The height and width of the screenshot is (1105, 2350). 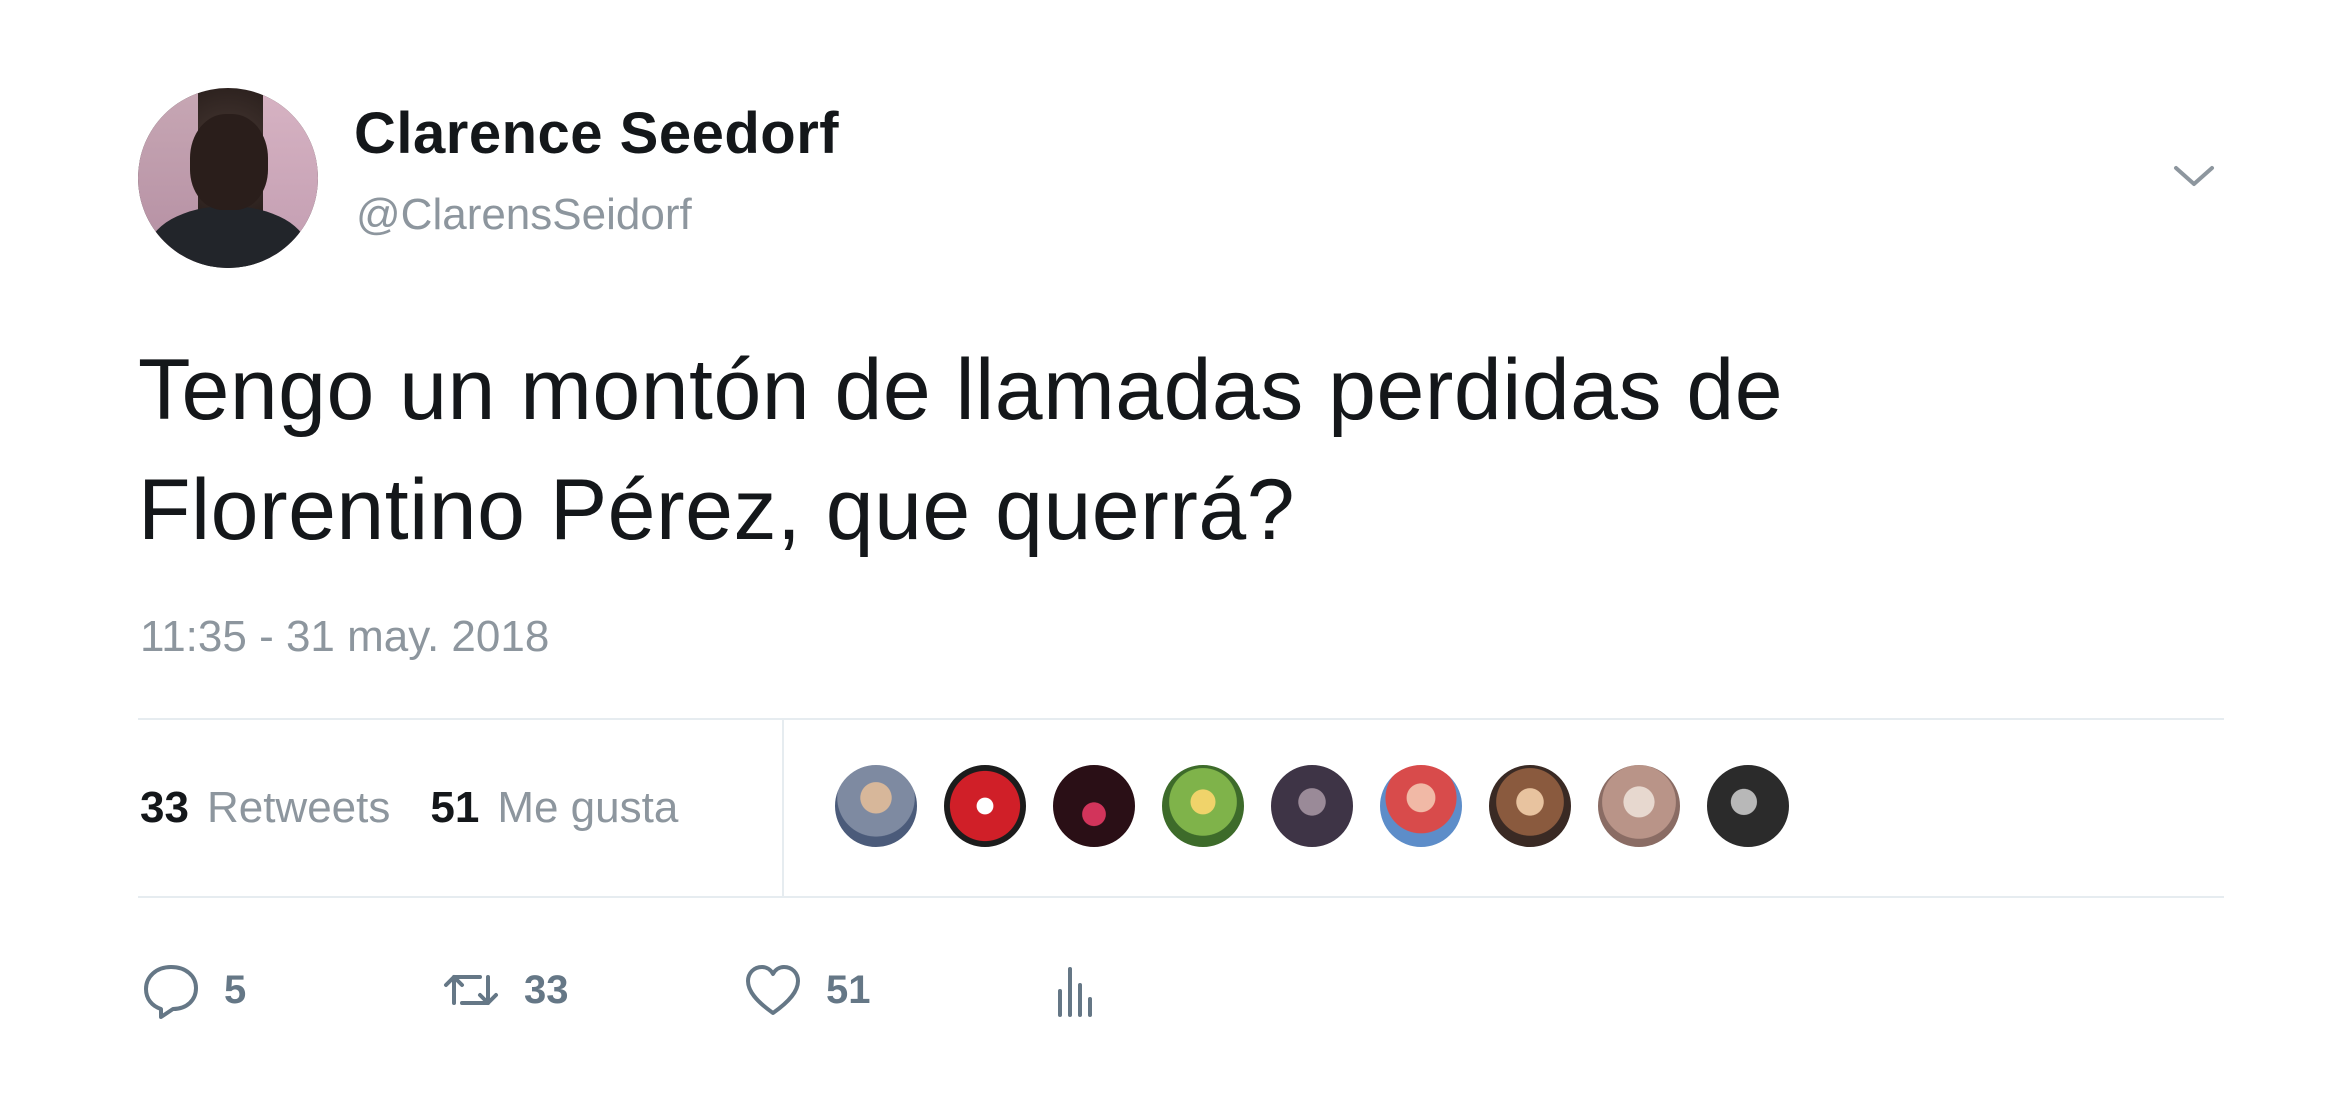 I want to click on like-button: 51, so click(x=893, y=990).